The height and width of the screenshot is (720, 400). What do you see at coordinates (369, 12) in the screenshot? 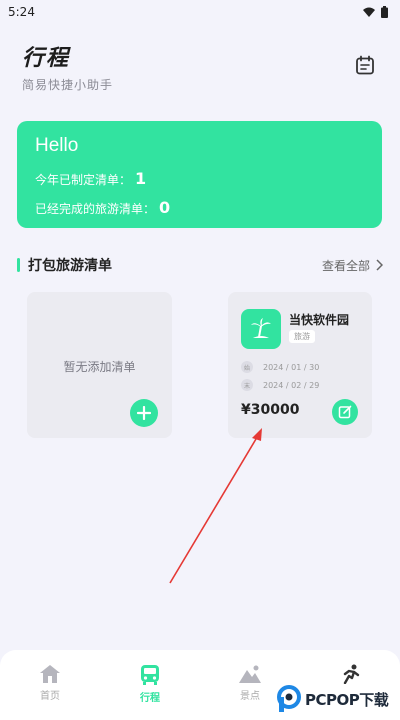
I see `wifi-icon` at bounding box center [369, 12].